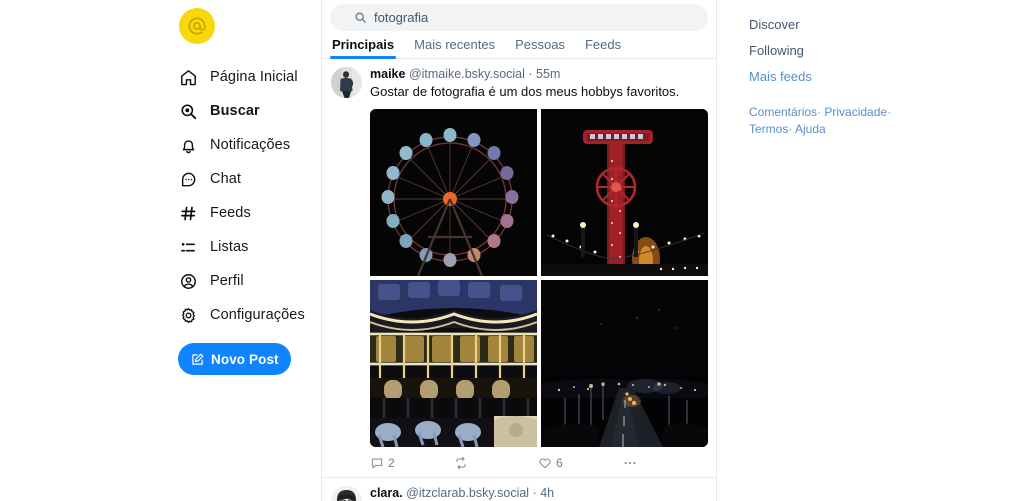 The image size is (1024, 501). I want to click on tab-pessoas: Pessoas, so click(540, 47).